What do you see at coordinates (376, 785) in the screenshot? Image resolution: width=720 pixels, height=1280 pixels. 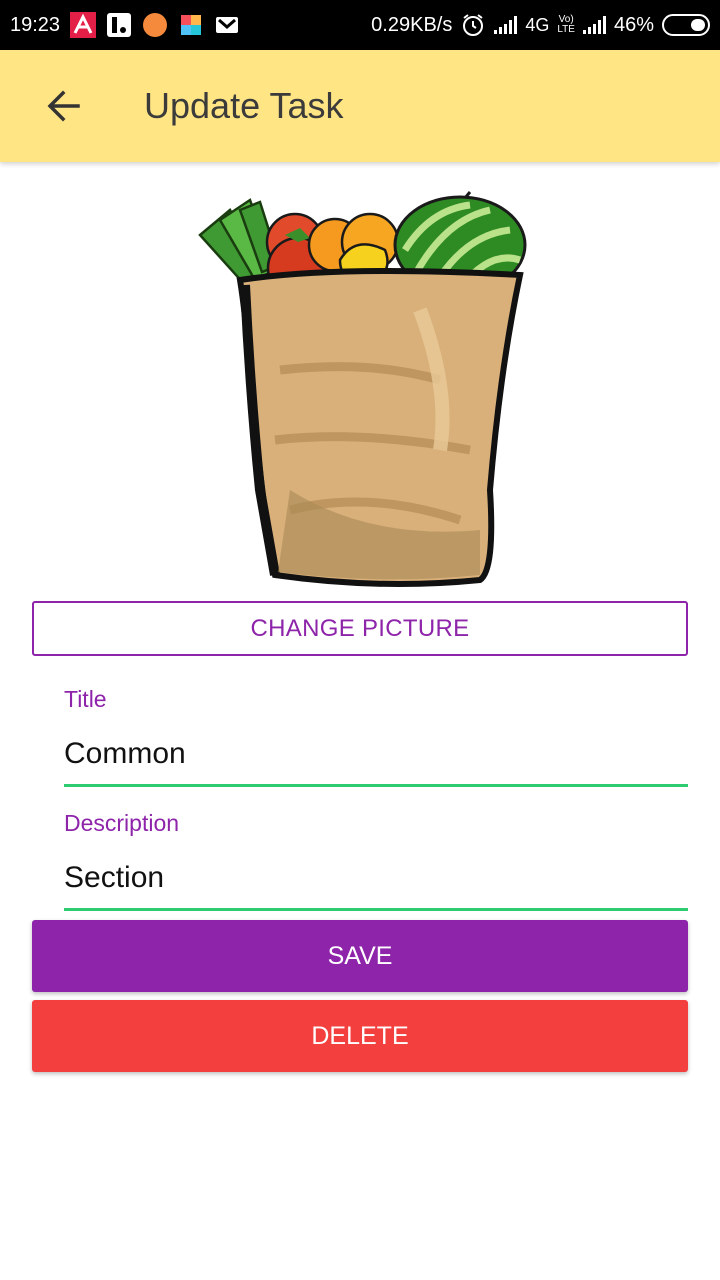 I see `title-underline` at bounding box center [376, 785].